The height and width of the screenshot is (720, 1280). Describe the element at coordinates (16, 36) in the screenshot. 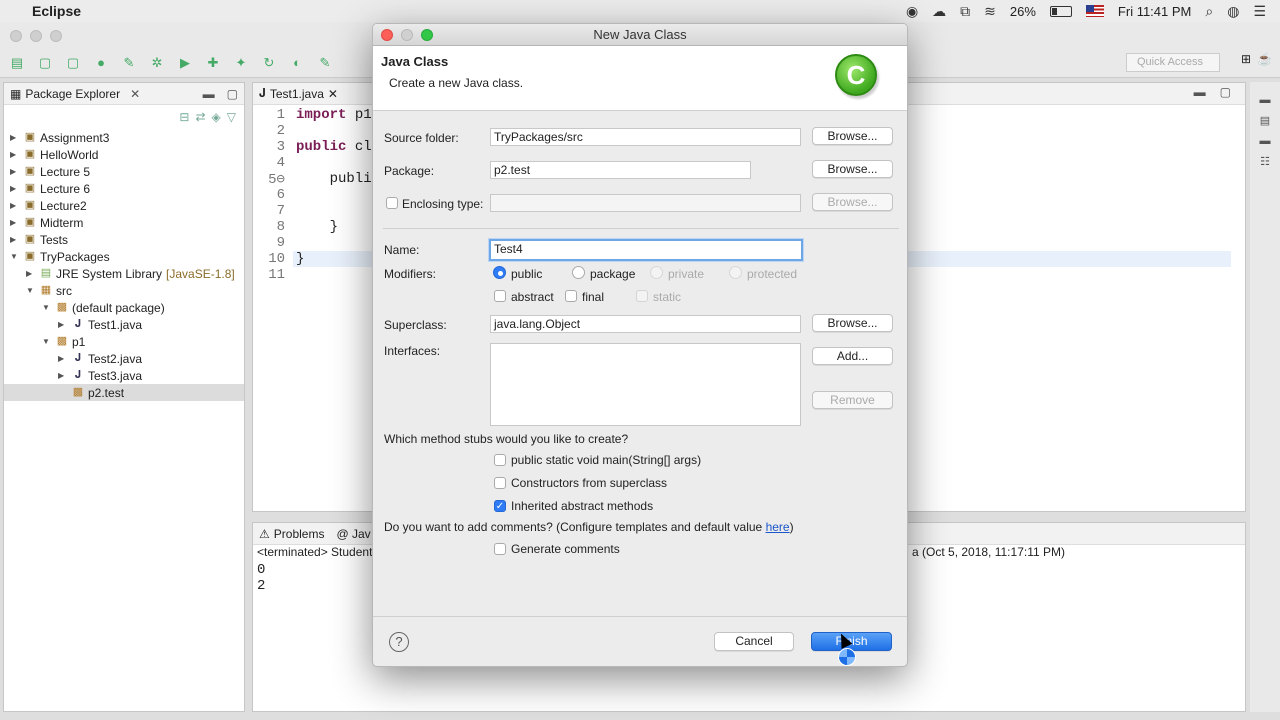

I see `close-window-button` at that location.